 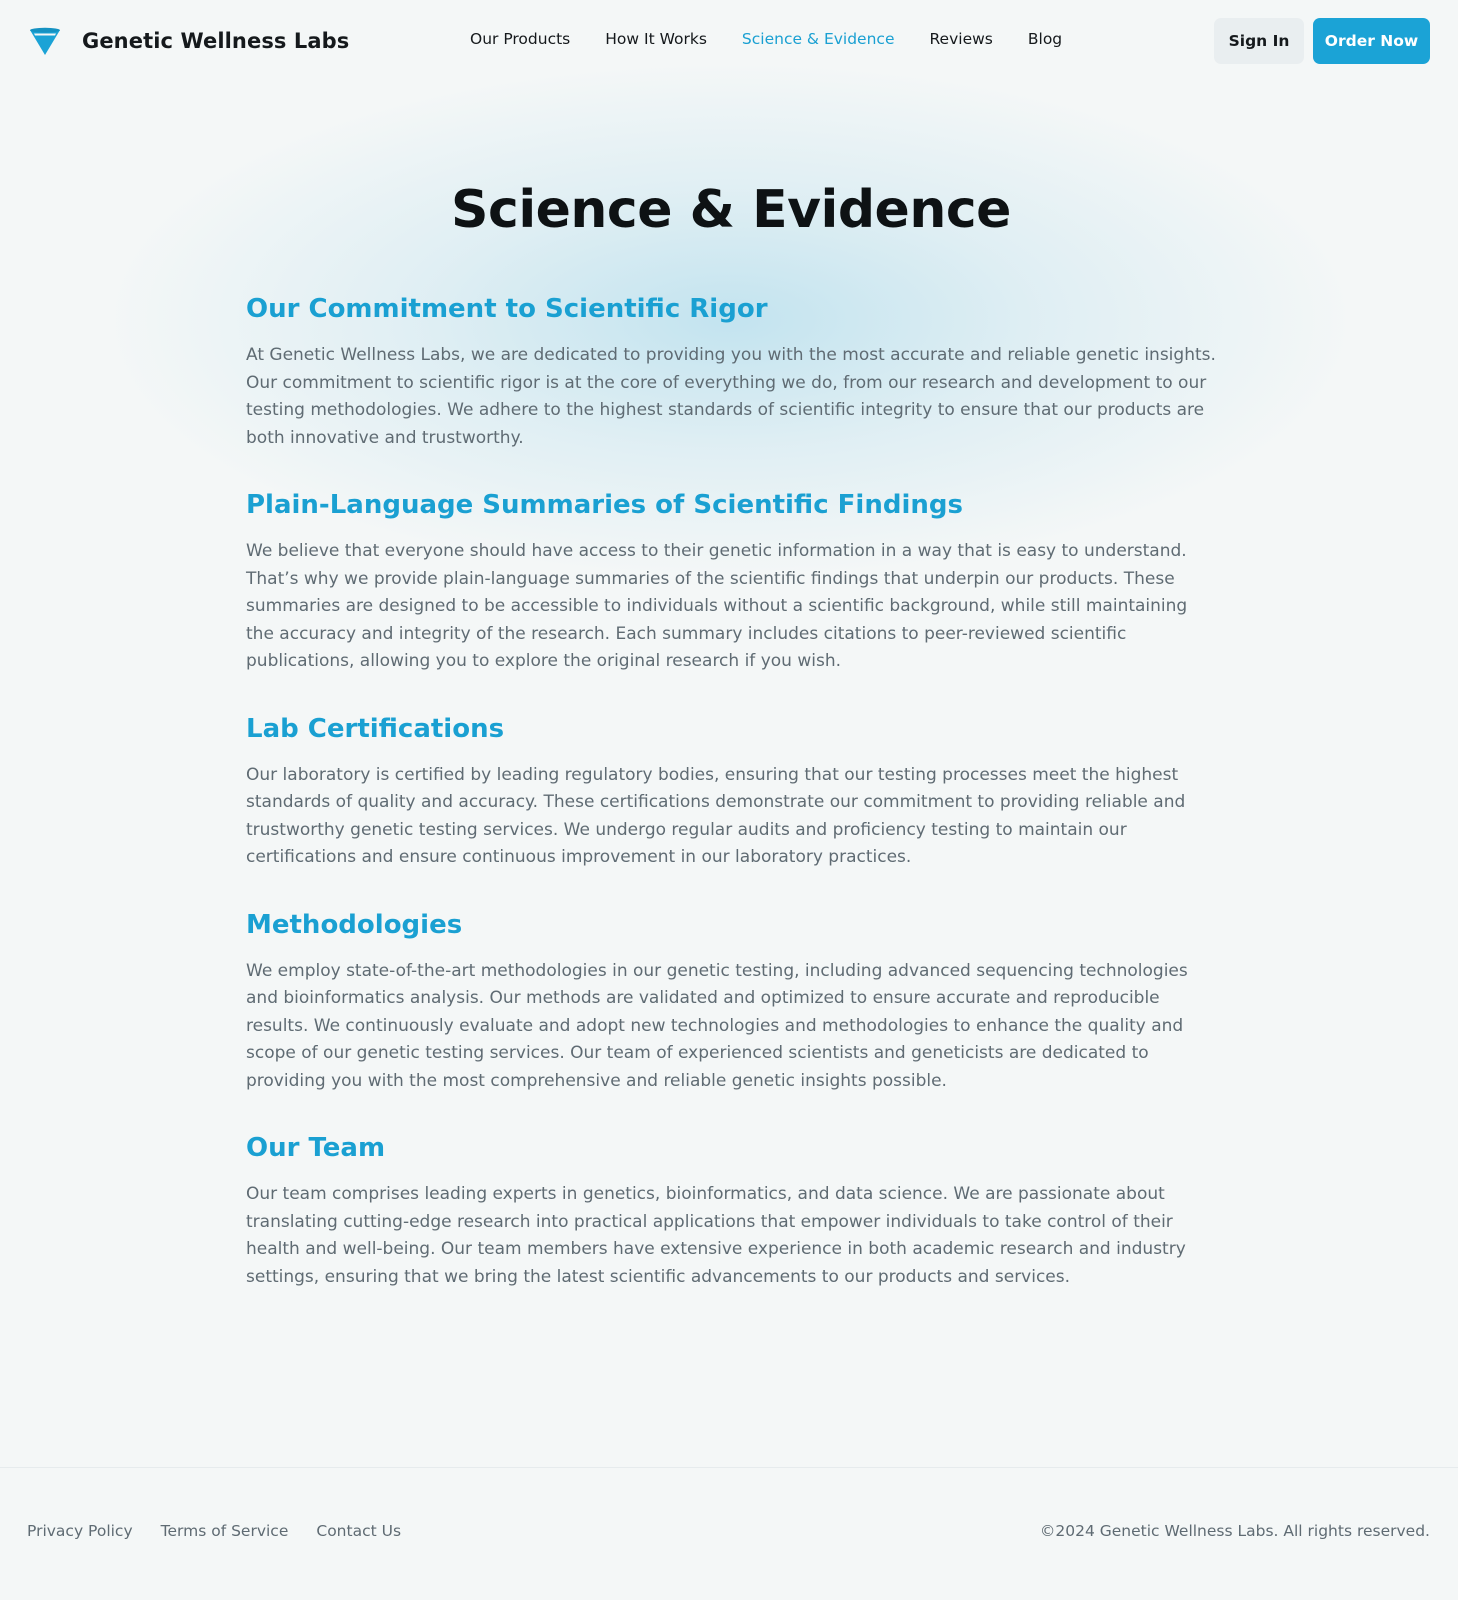 What do you see at coordinates (1259, 41) in the screenshot?
I see `sign-in-button: Sign In` at bounding box center [1259, 41].